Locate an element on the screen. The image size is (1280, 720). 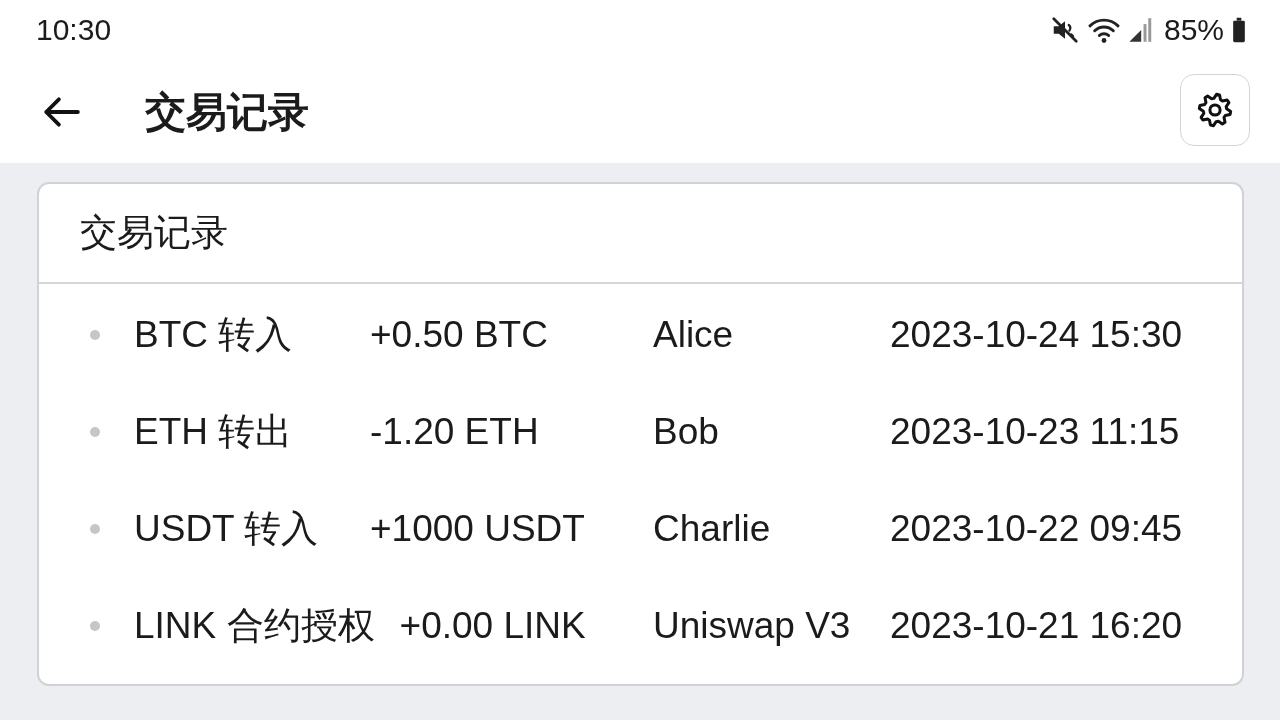
back-arrow-icon is located at coordinates (61, 111).